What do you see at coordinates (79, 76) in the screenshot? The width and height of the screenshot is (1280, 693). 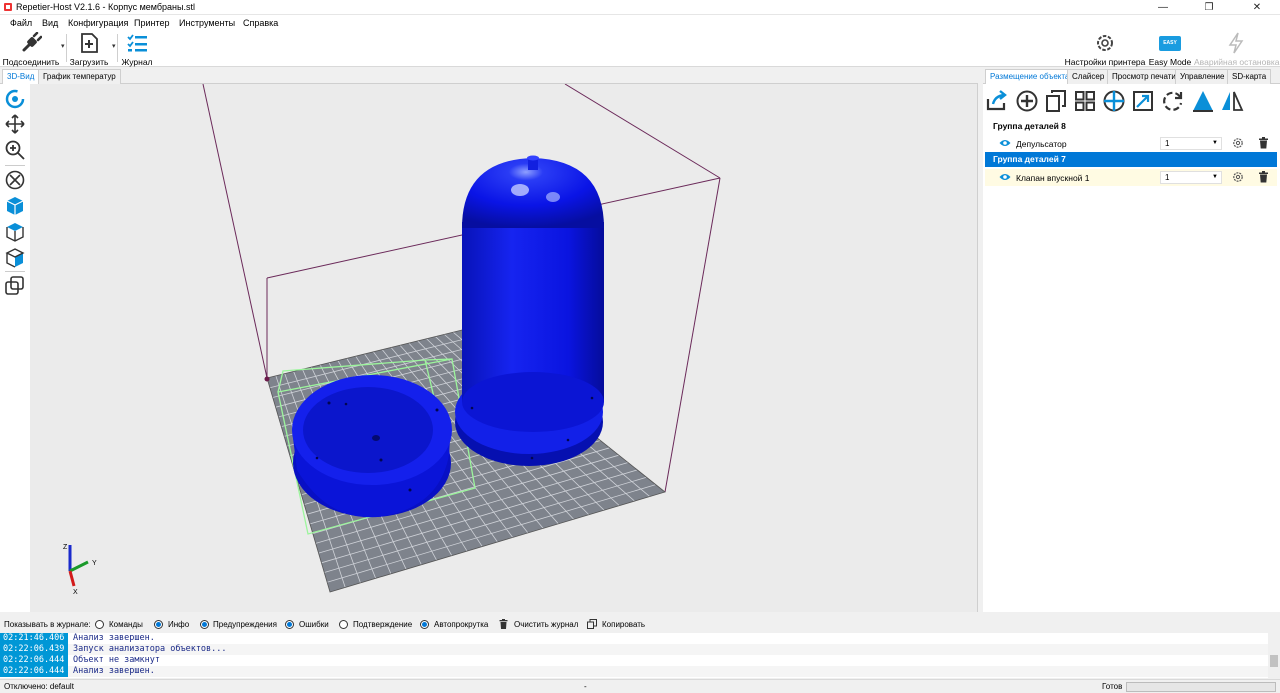 I see `tab-temperature-graph: График температур` at bounding box center [79, 76].